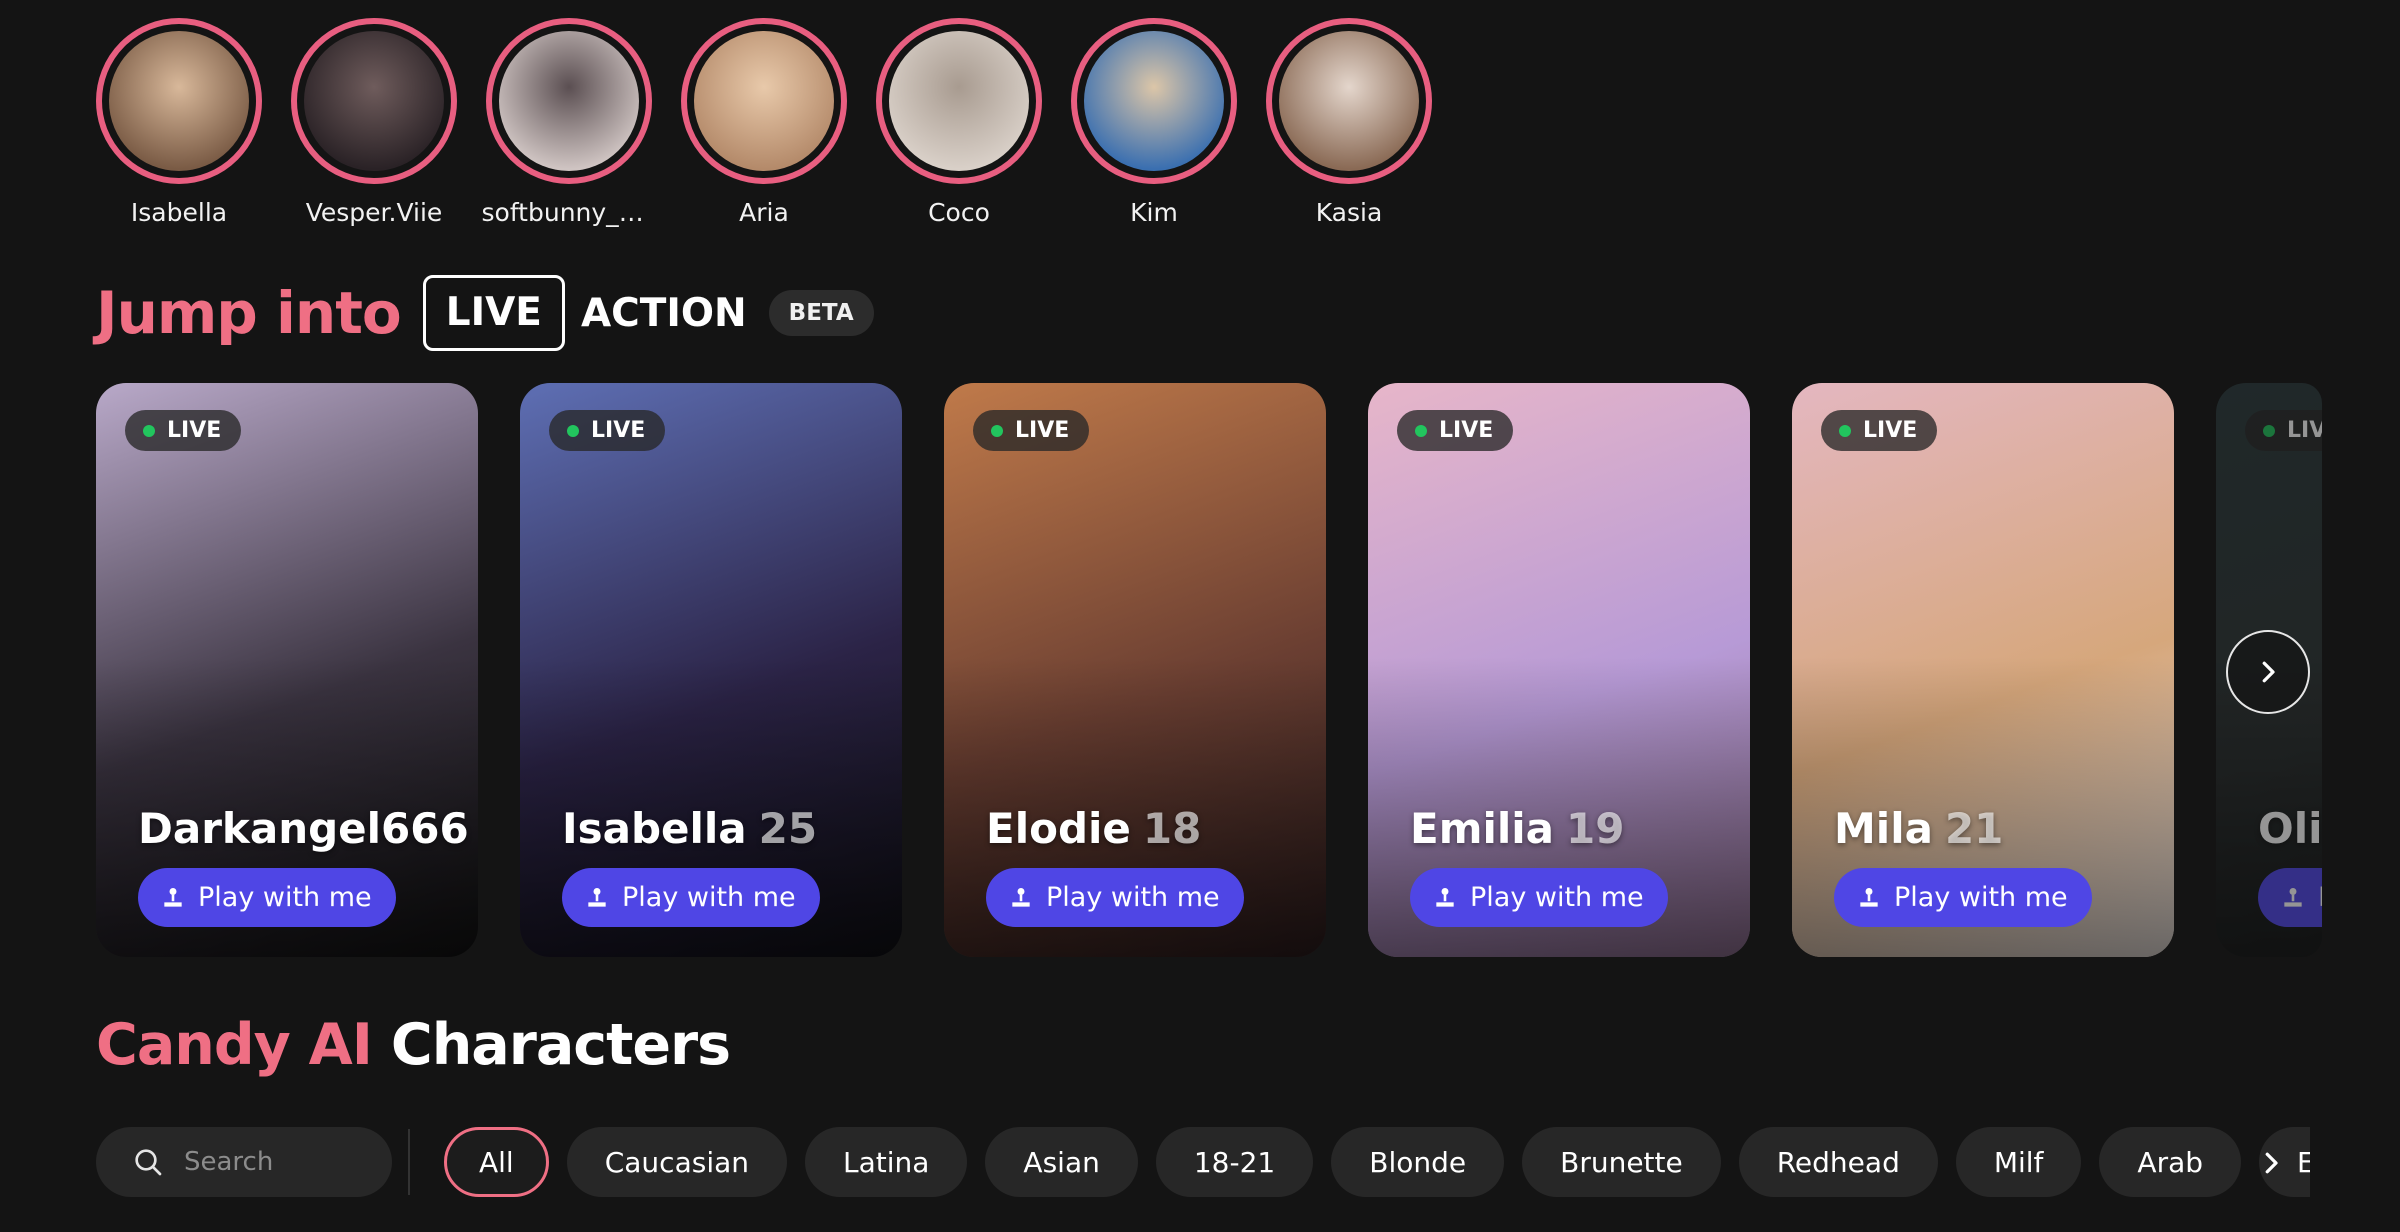 The width and height of the screenshot is (2400, 1232). What do you see at coordinates (1058, 828) in the screenshot?
I see `card-name-text: Elodie` at bounding box center [1058, 828].